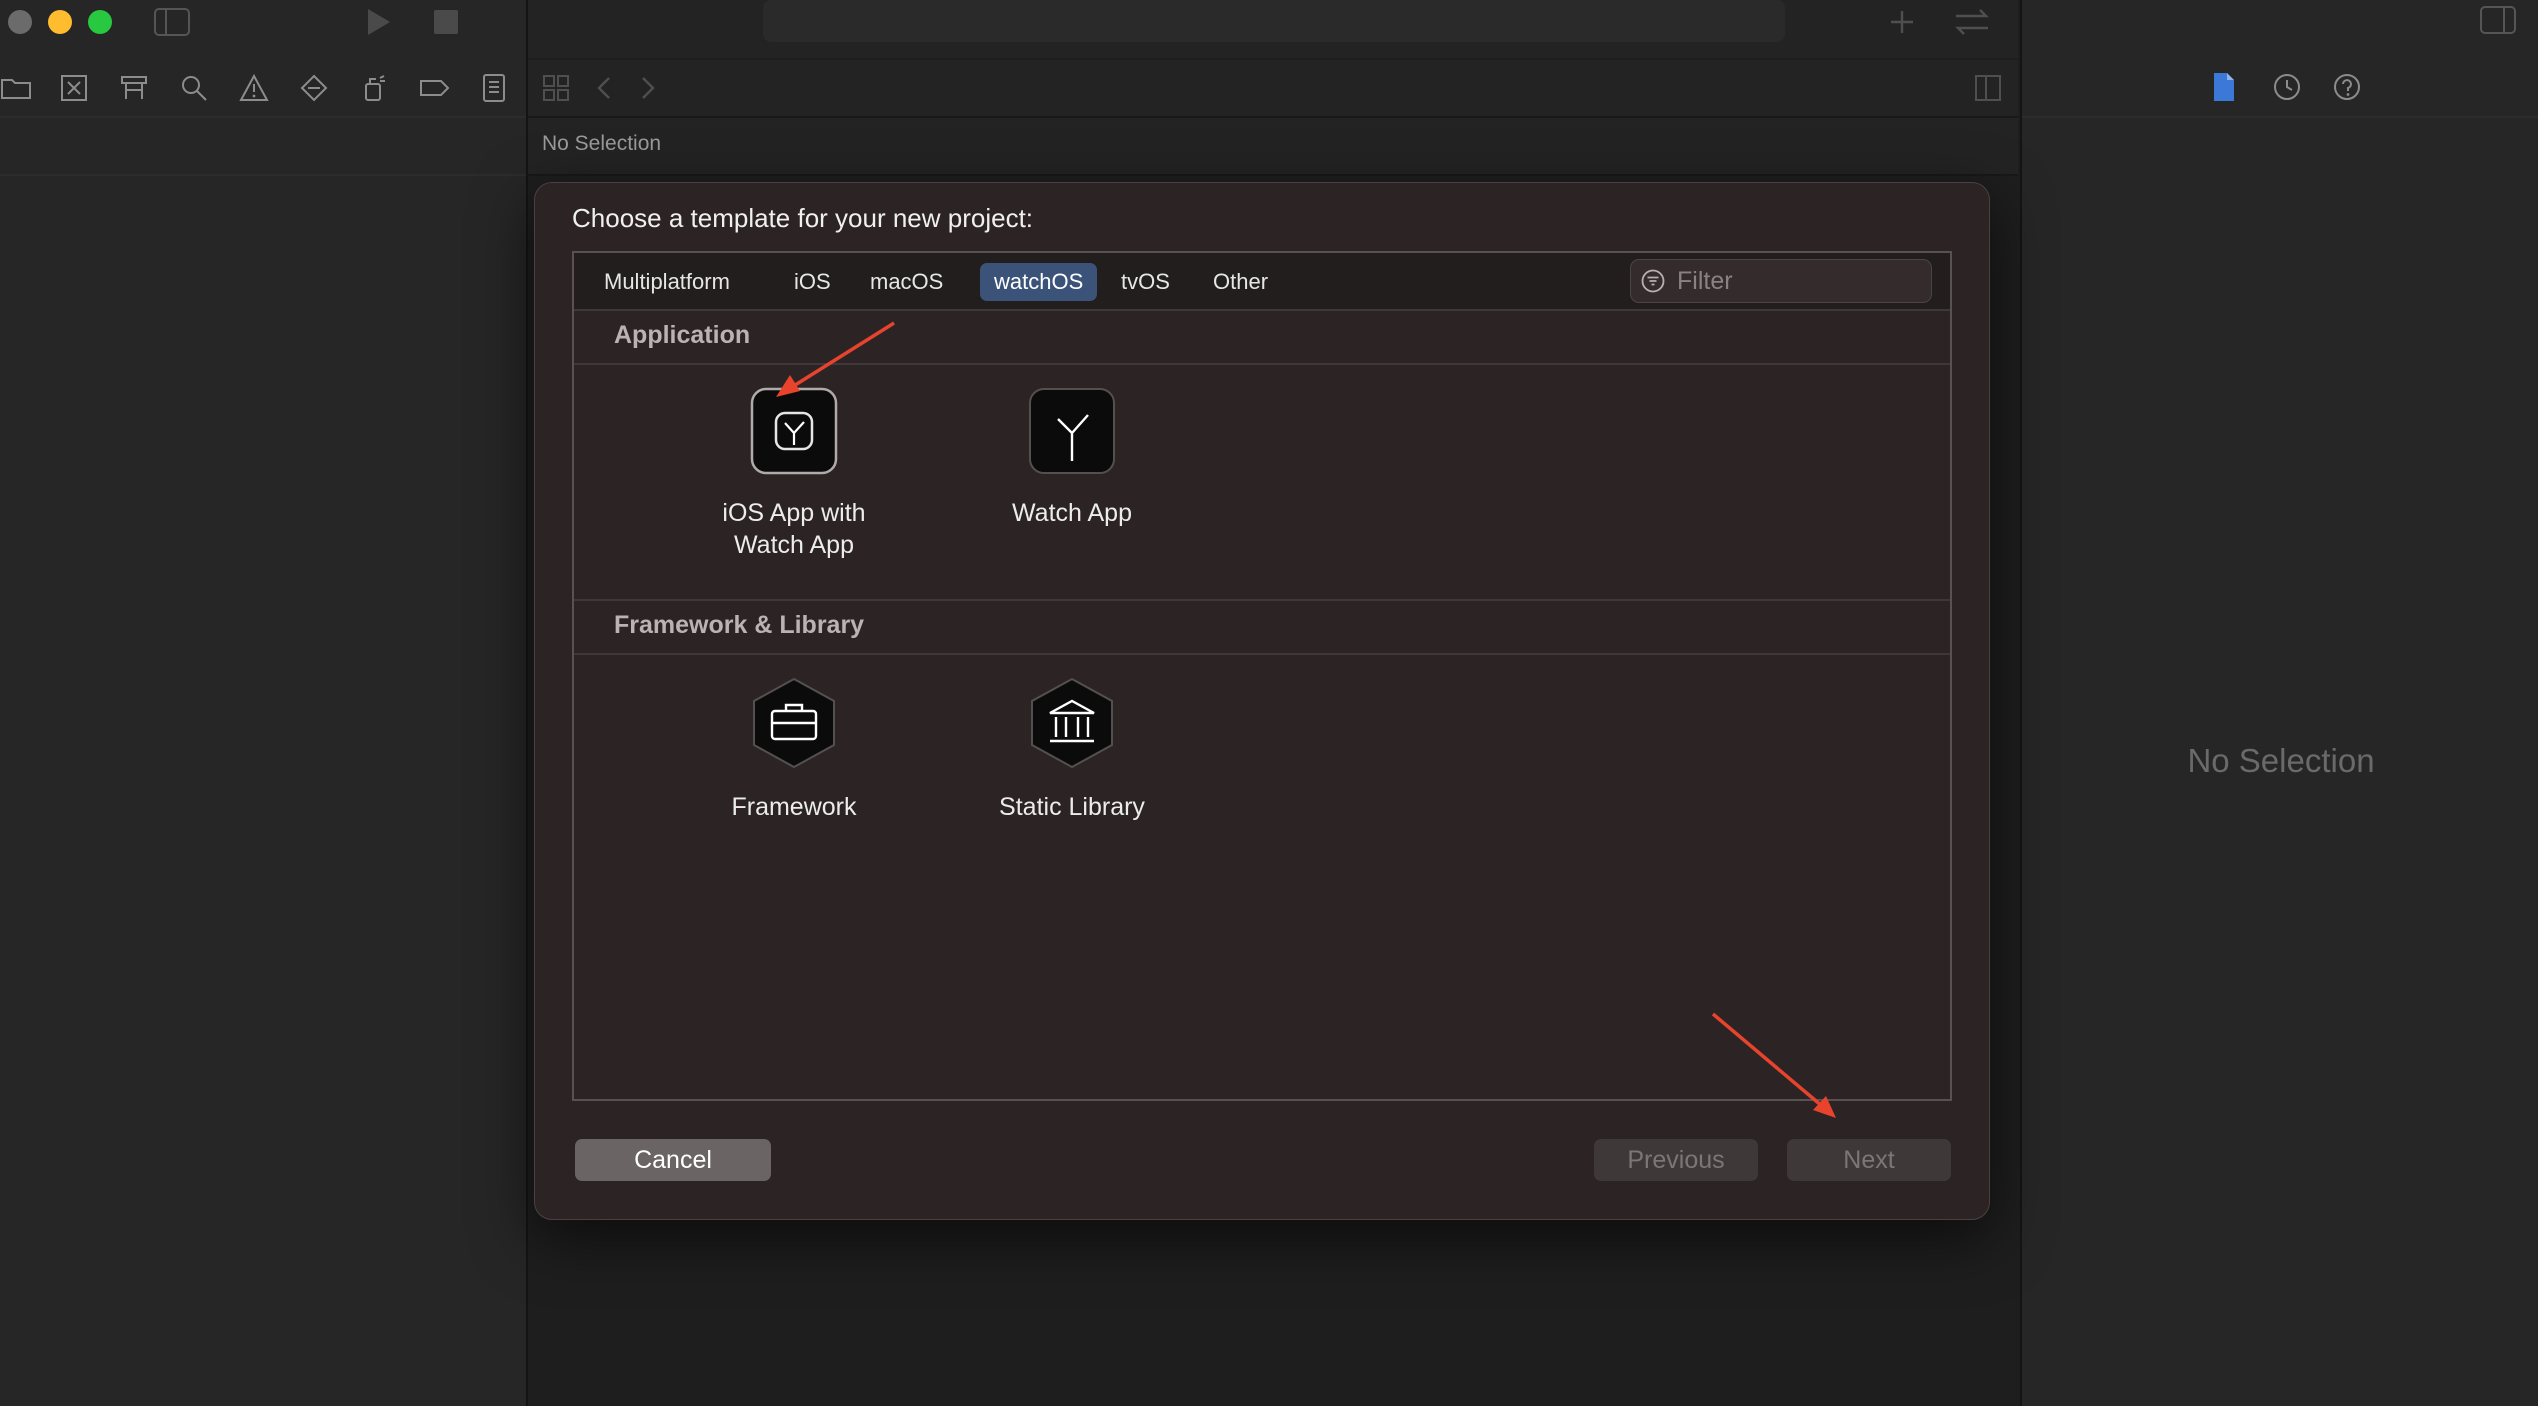 The width and height of the screenshot is (2538, 1406). I want to click on template-label-line1: iOS App with, so click(794, 513).